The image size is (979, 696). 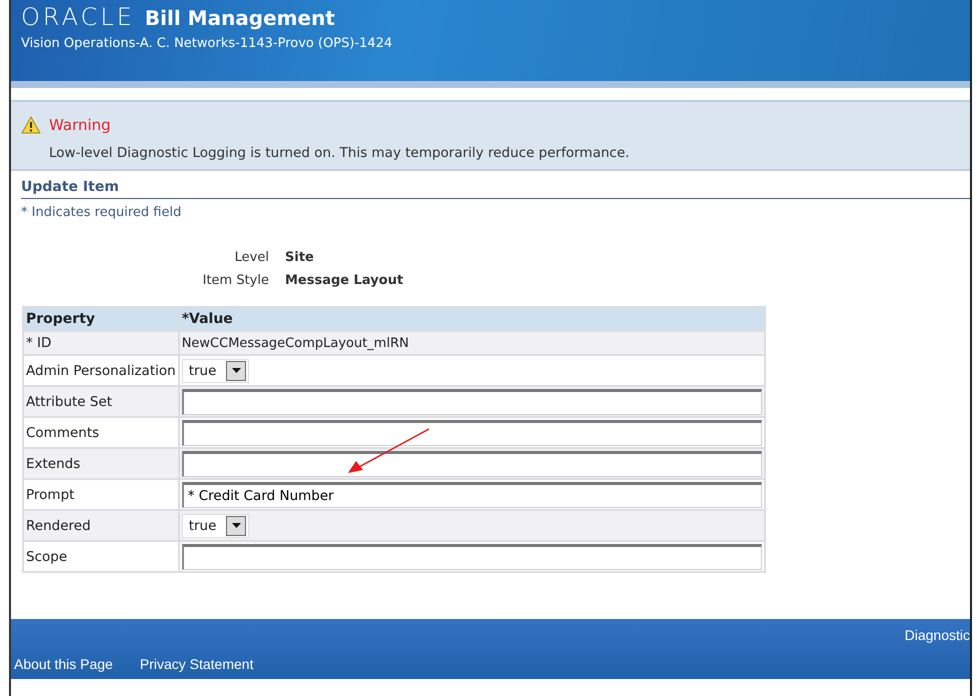 I want to click on info-label: Item Style, so click(x=235, y=281).